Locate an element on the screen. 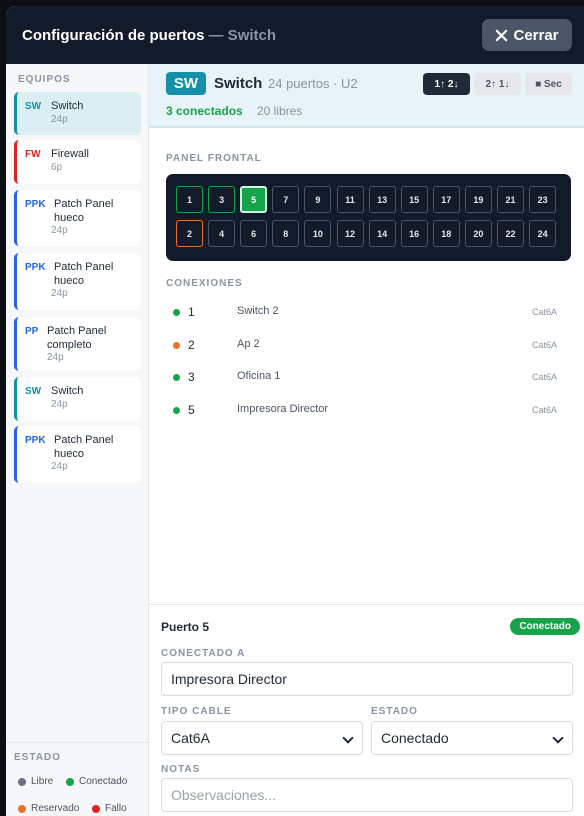  legend-connected: Conectado is located at coordinates (96, 781).